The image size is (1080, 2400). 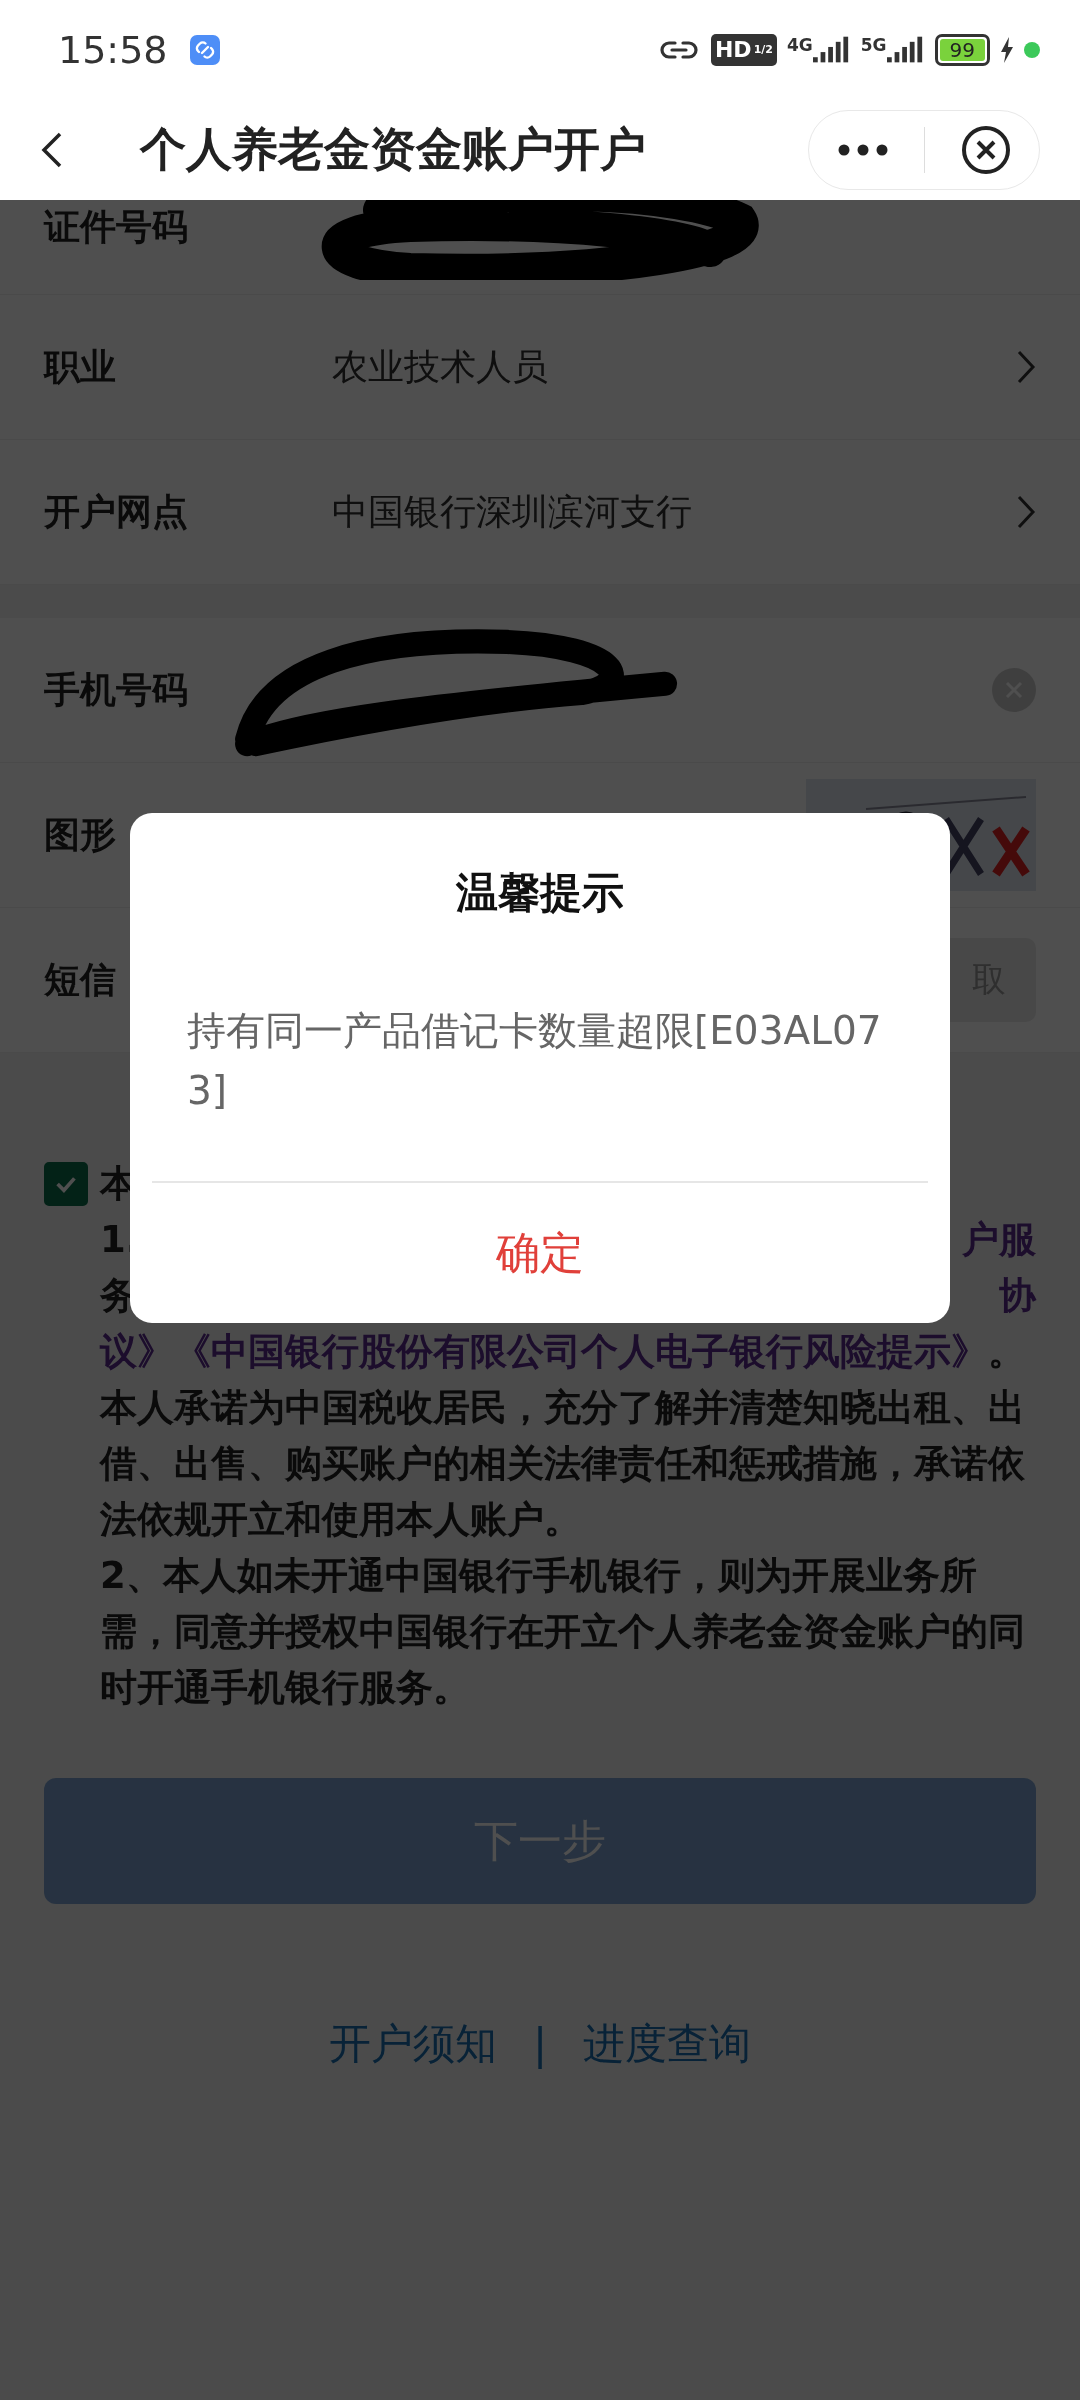 I want to click on network-label: 4G, so click(x=799, y=45).